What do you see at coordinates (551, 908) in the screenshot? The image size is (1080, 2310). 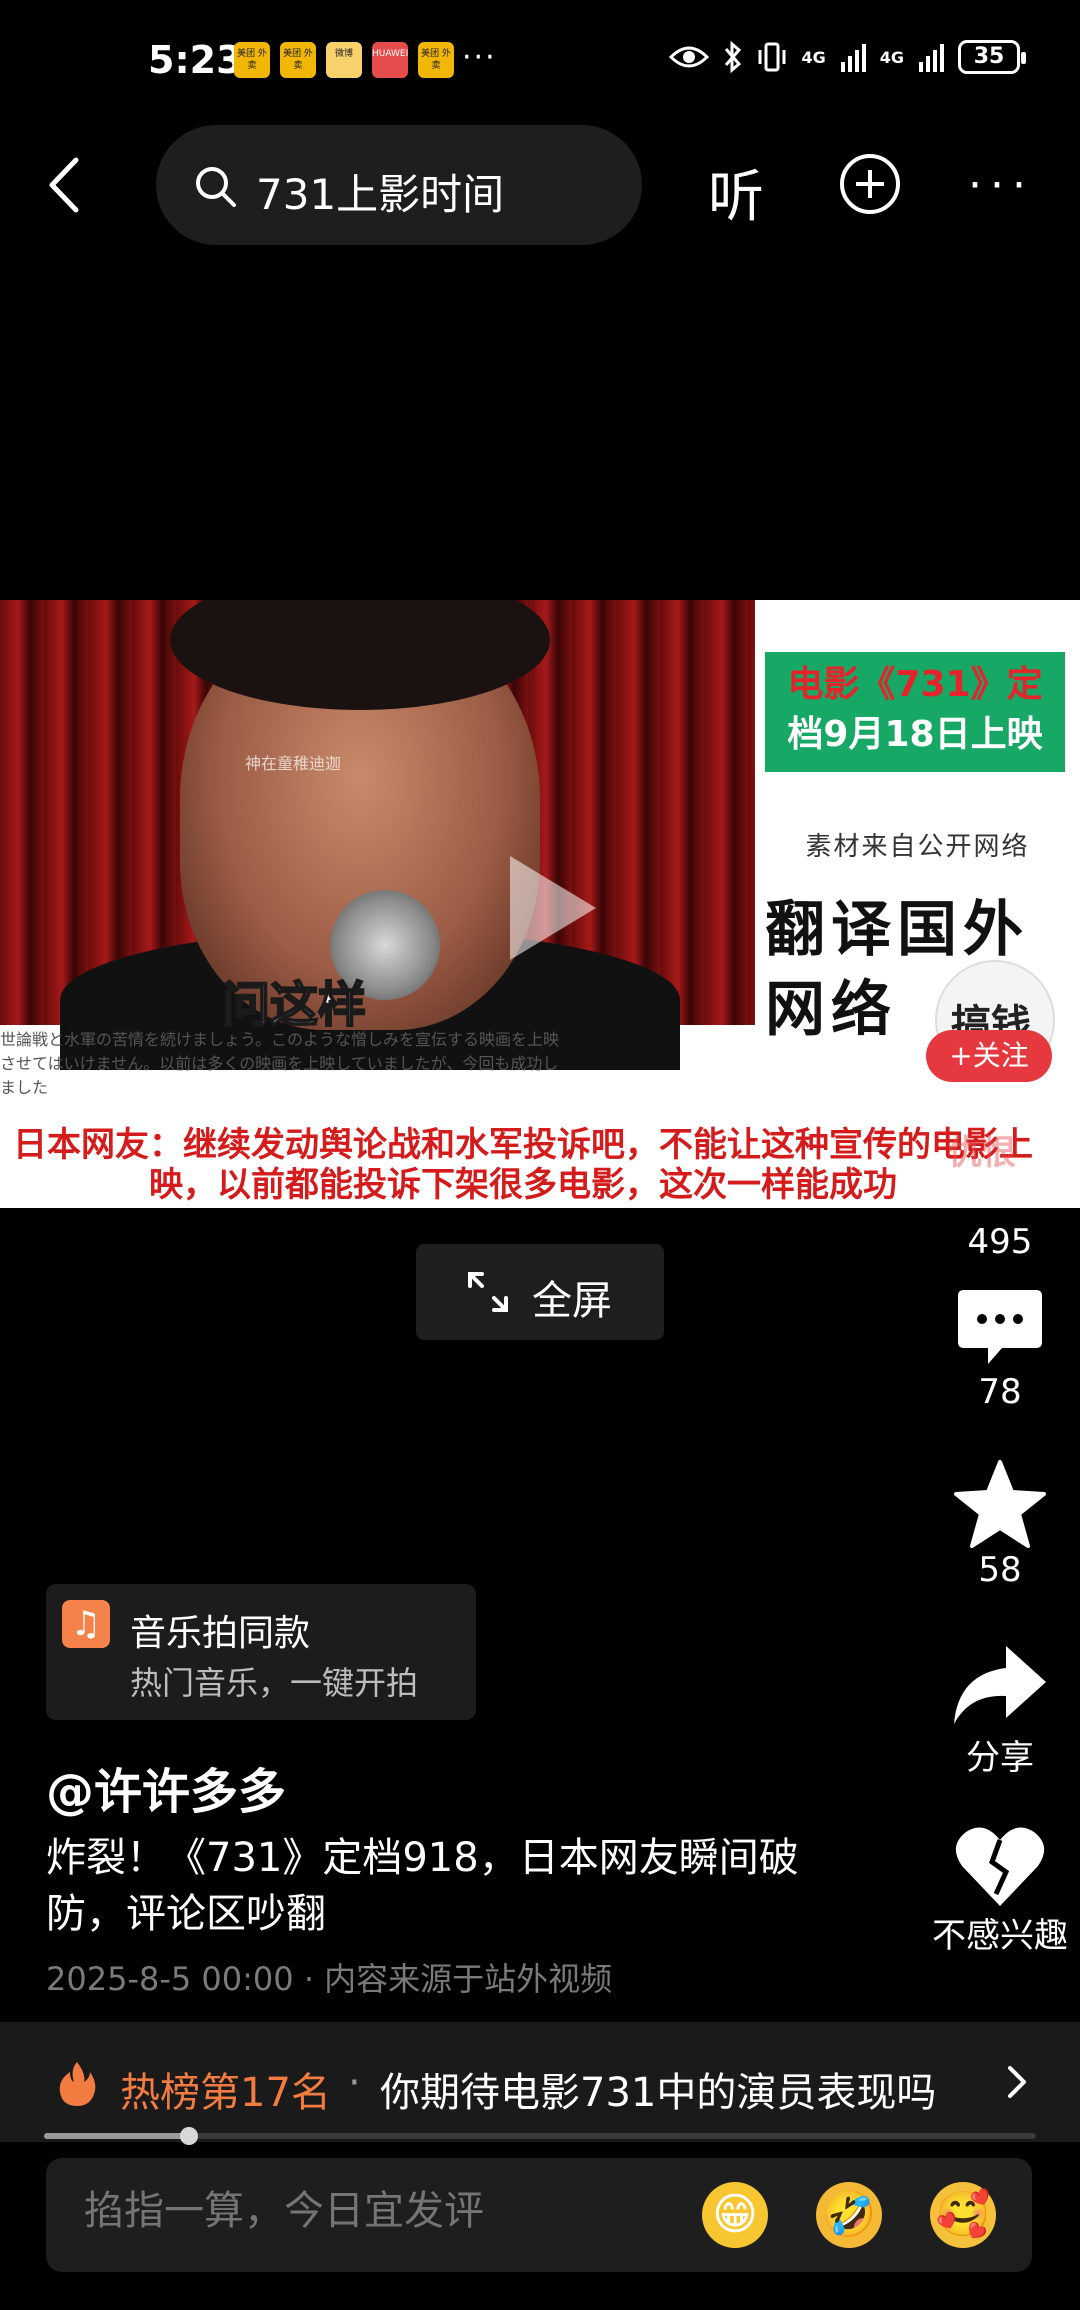 I see `play-icon` at bounding box center [551, 908].